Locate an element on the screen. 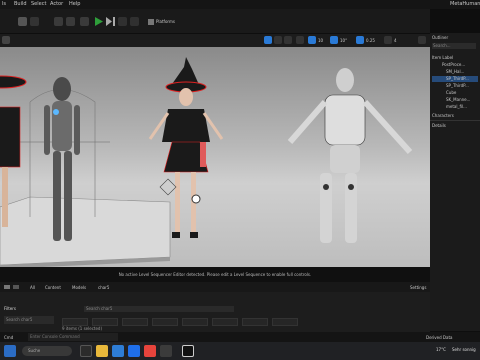 The height and width of the screenshot is (360, 480). status-bar: Cmd Enter Console Command Derived Data is located at coordinates (240, 337).